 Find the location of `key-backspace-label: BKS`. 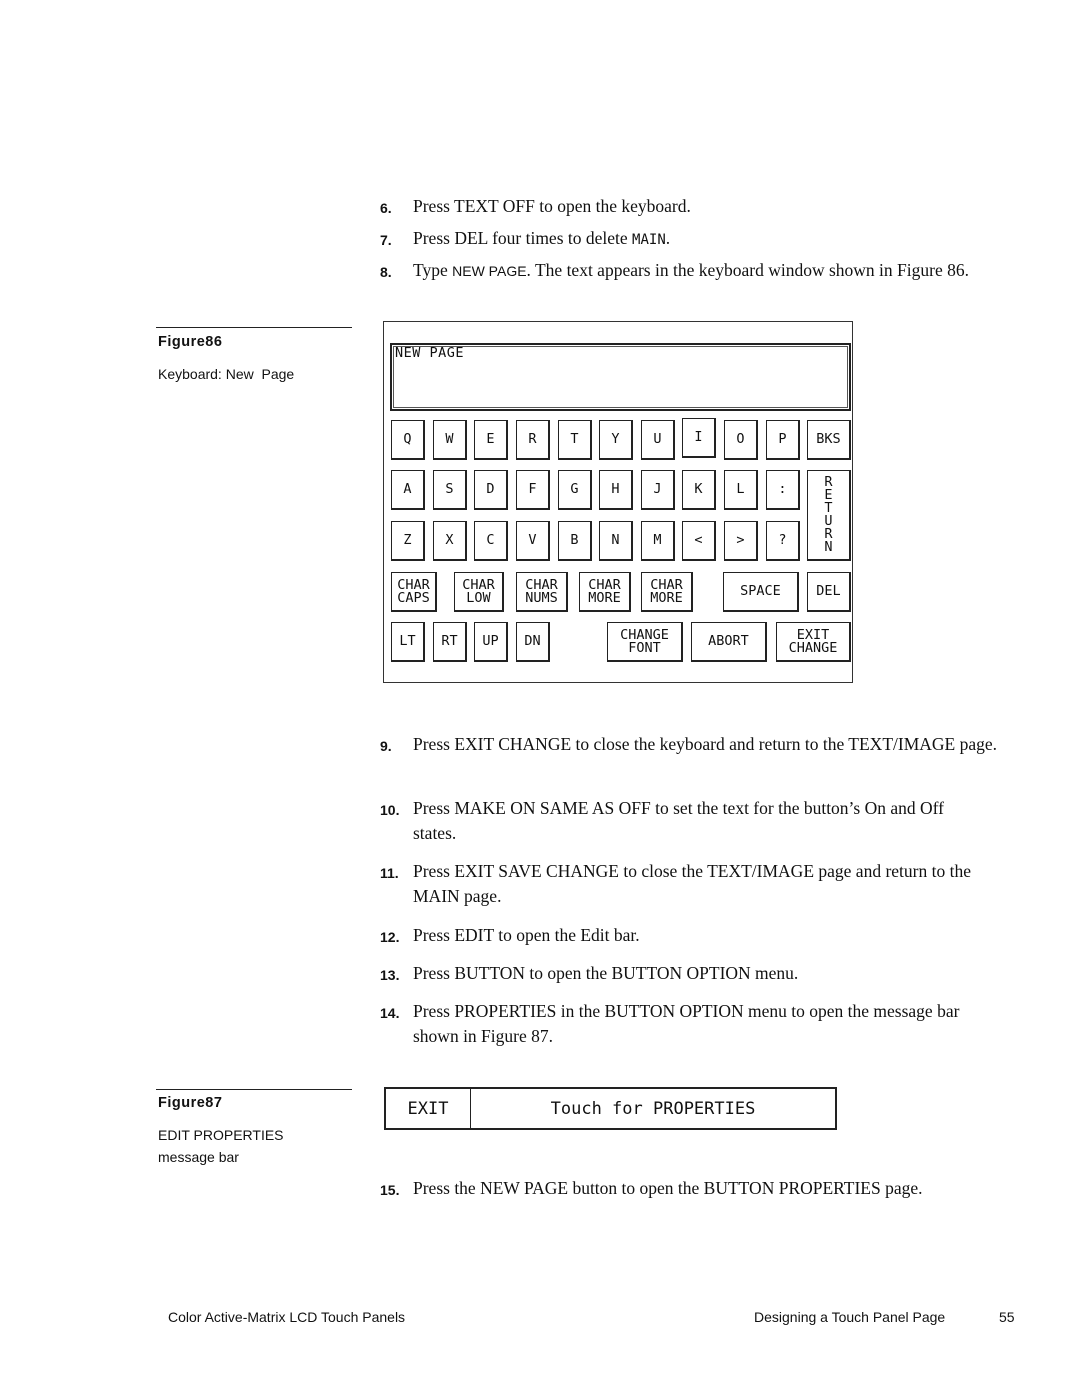

key-backspace-label: BKS is located at coordinates (828, 439).